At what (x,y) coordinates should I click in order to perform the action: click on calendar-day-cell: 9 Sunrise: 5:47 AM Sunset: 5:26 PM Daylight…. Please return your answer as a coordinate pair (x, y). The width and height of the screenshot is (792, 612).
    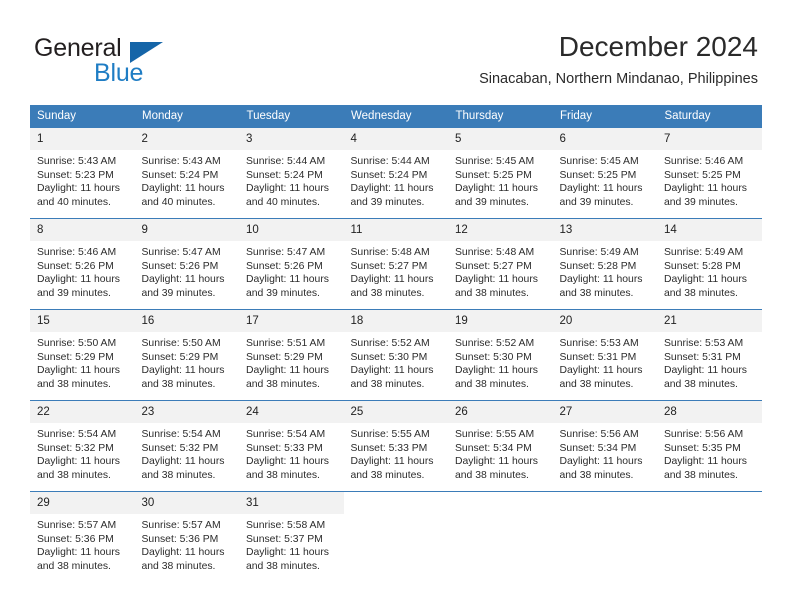
    Looking at the image, I should click on (187, 264).